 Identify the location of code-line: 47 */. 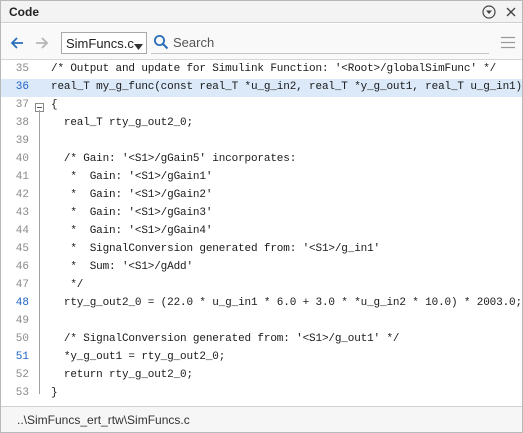
(261, 286).